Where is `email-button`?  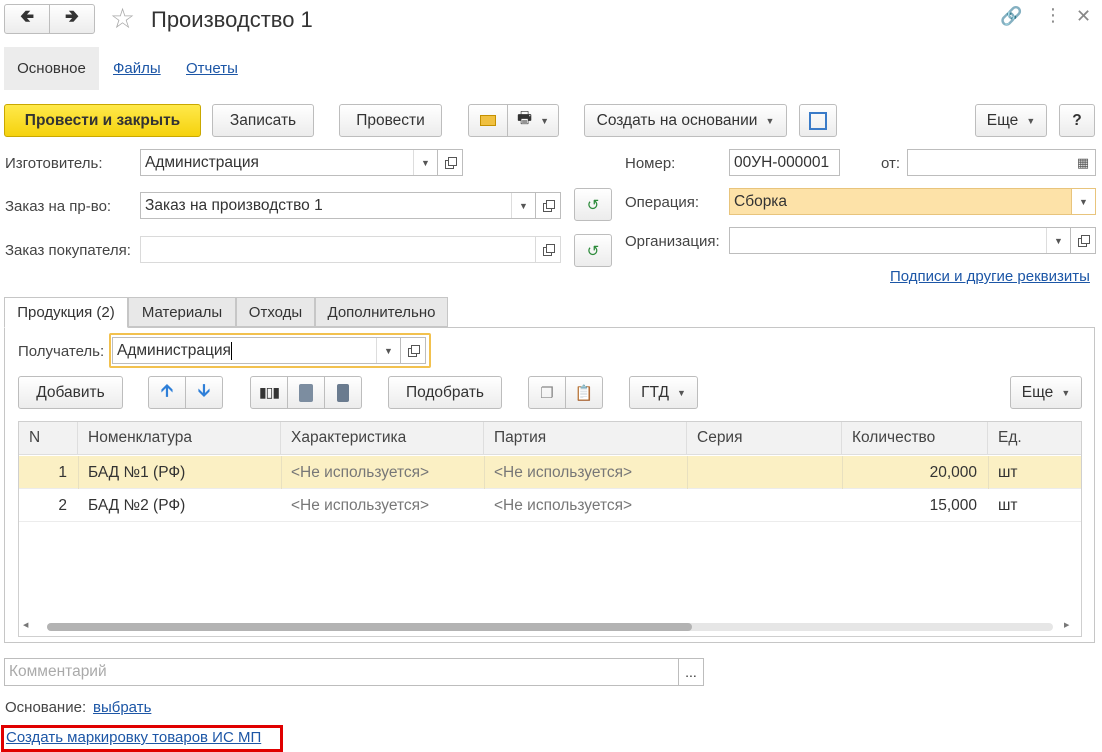
email-button is located at coordinates (488, 120).